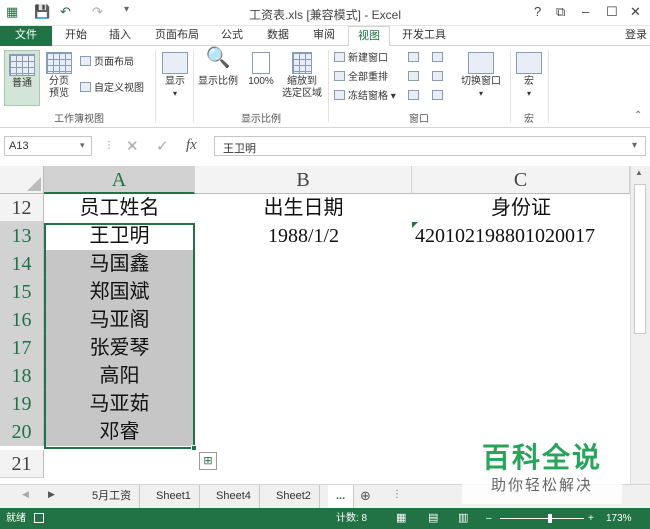  I want to click on name-box: A13, so click(48, 146).